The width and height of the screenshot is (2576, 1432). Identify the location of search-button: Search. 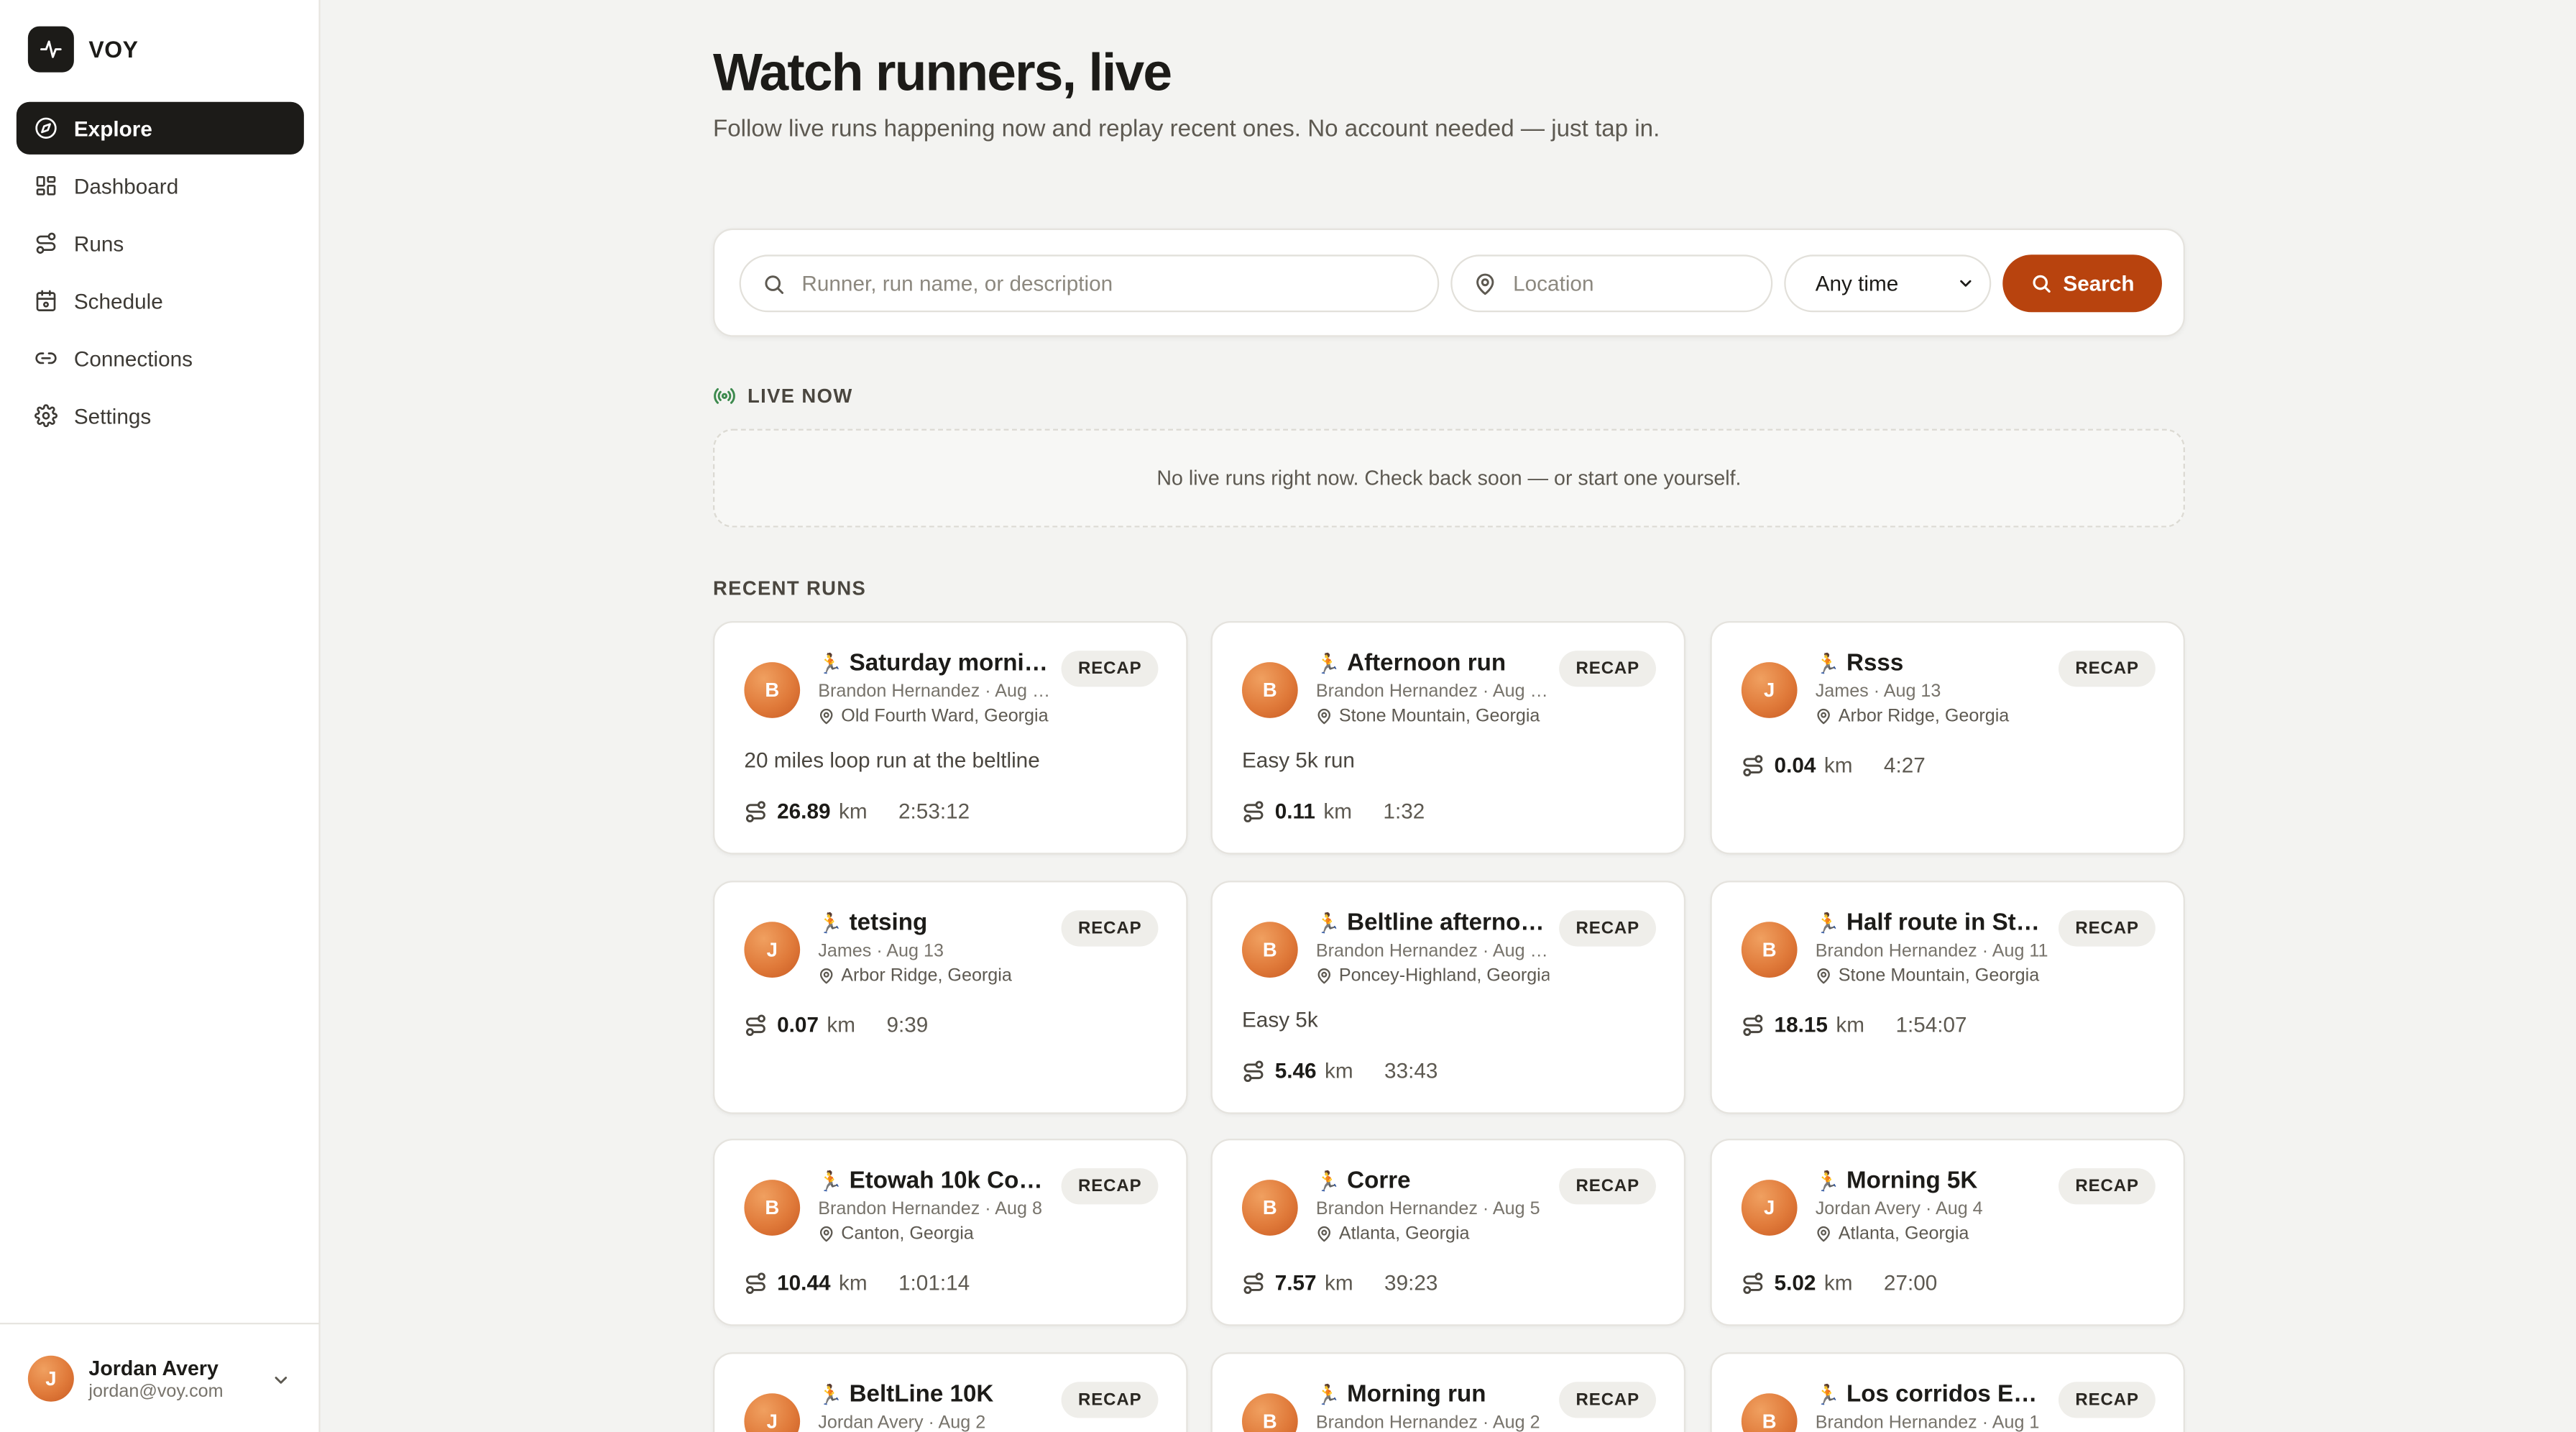
(2082, 283).